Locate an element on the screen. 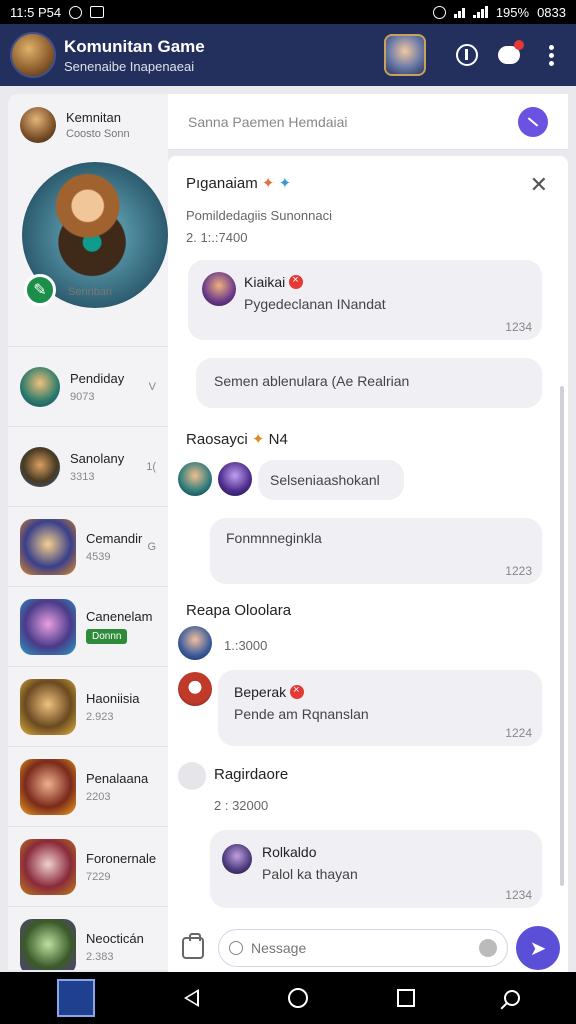 This screenshot has height=1024, width=576. image-icon is located at coordinates (97, 12).